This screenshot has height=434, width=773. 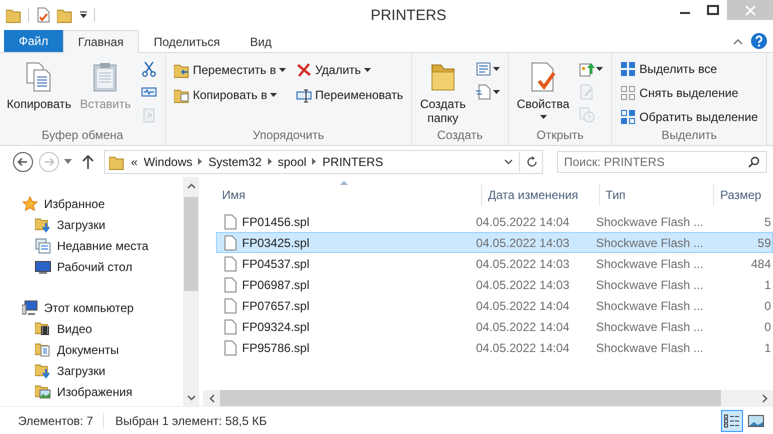 What do you see at coordinates (443, 93) in the screenshot?
I see `ribbon-button: Создать папку` at bounding box center [443, 93].